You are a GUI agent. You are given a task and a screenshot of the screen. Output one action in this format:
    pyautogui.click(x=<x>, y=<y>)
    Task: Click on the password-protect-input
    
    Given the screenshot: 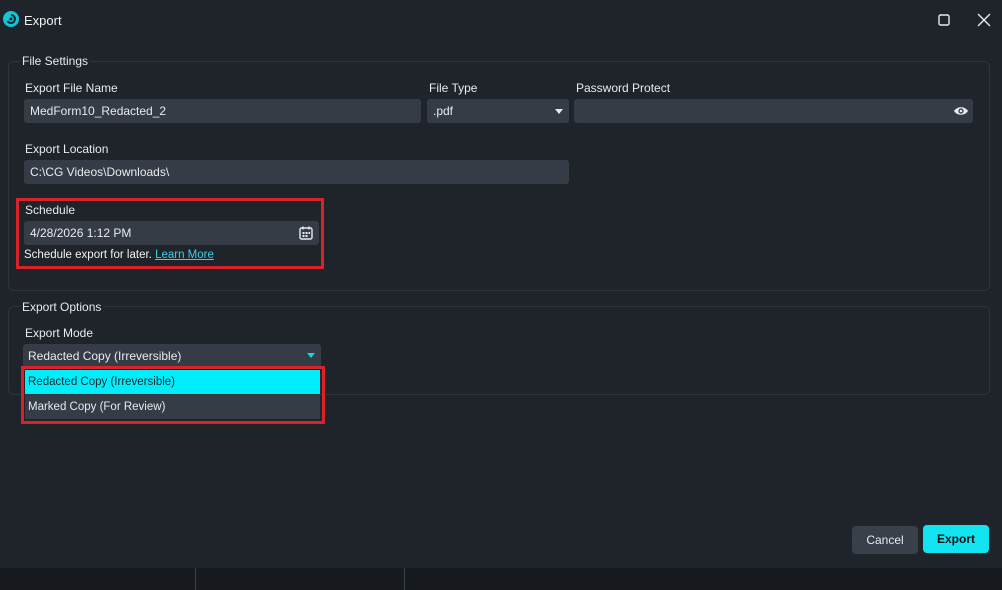 What is the action you would take?
    pyautogui.click(x=773, y=111)
    